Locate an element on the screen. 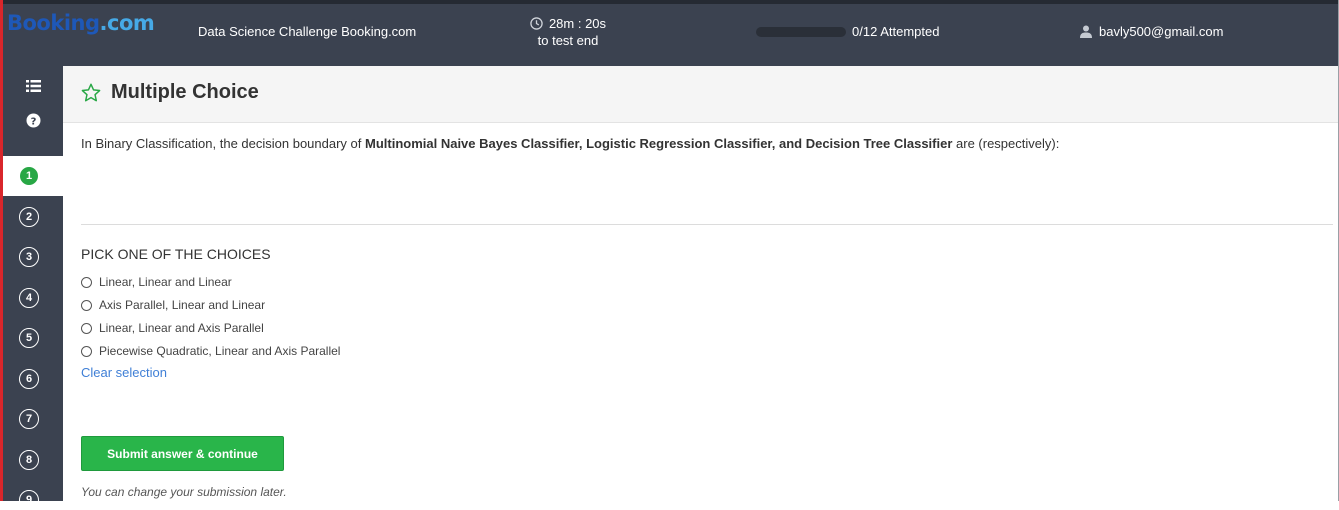 This screenshot has width=1339, height=510. choice-label: Linear, Linear and Axis Parallel is located at coordinates (181, 328).